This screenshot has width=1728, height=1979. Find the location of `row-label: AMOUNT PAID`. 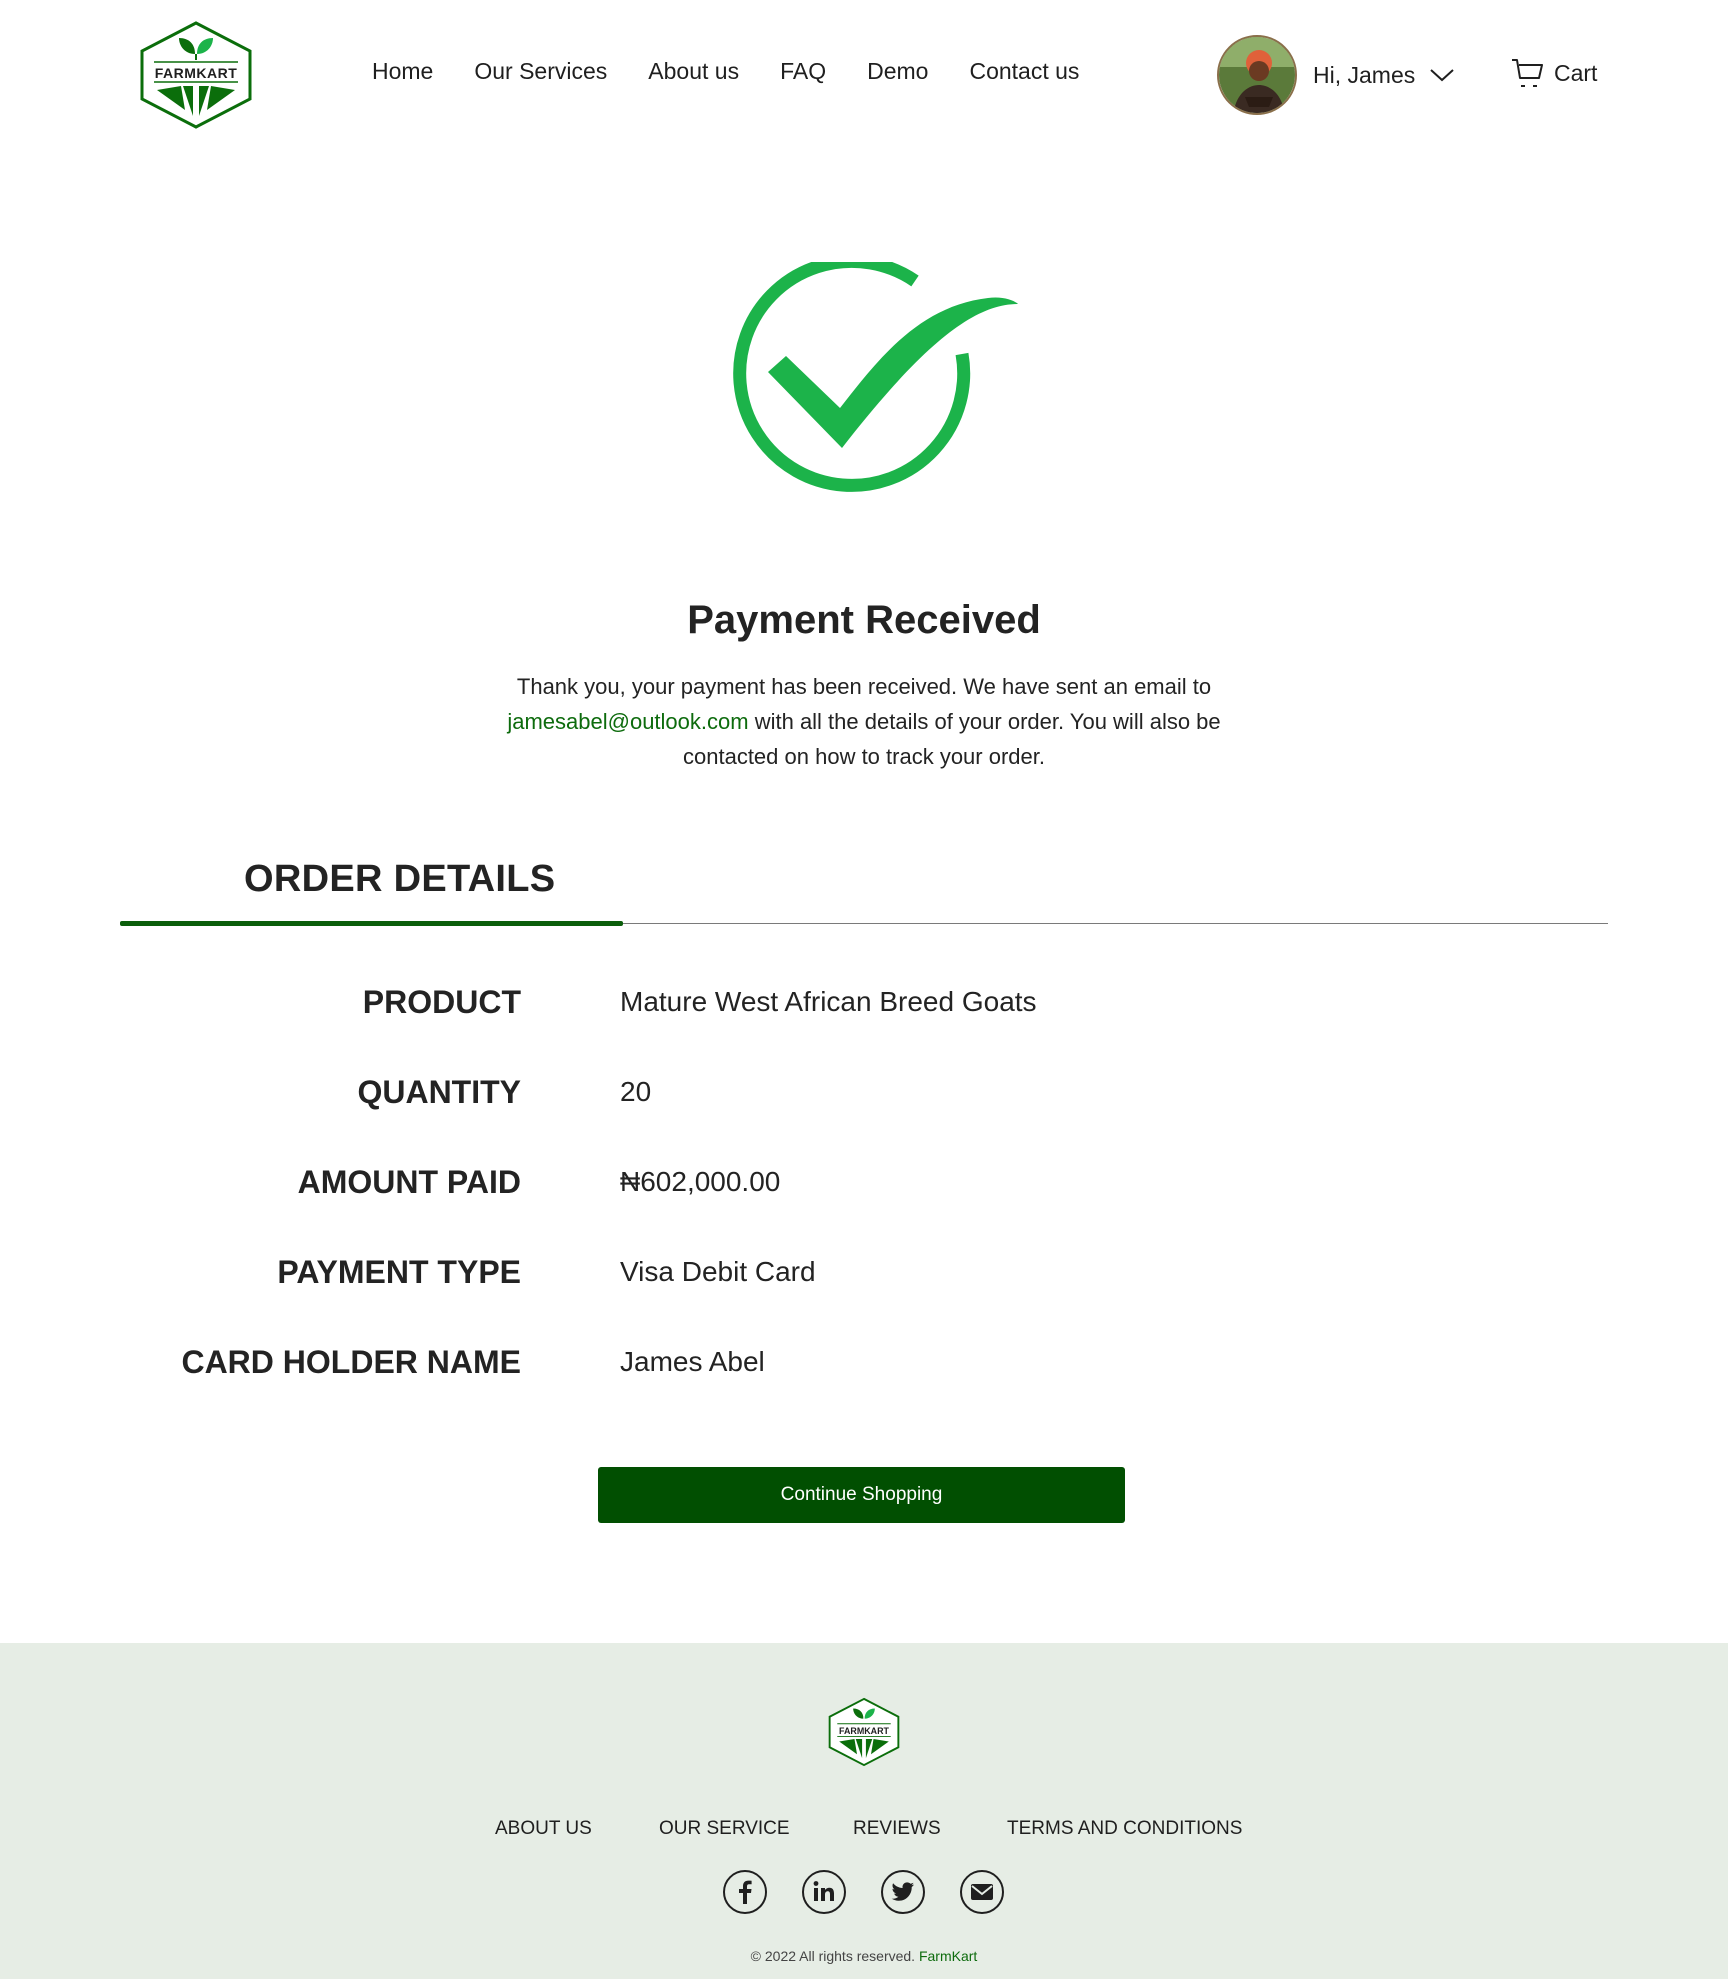

row-label: AMOUNT PAID is located at coordinates (409, 1182).